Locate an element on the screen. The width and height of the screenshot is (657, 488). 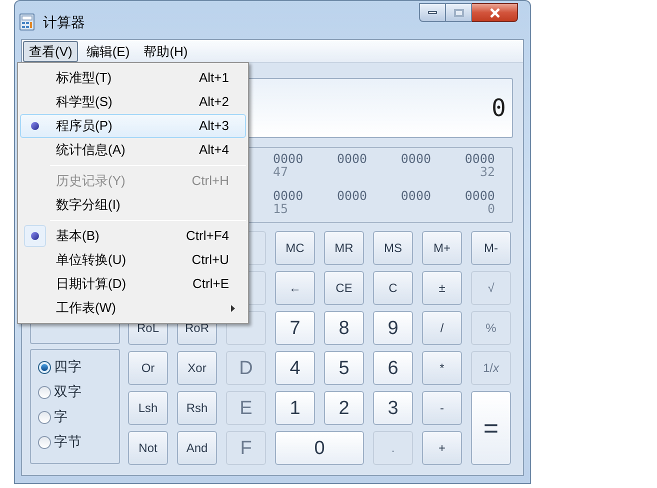
key-button: = is located at coordinates (491, 428).